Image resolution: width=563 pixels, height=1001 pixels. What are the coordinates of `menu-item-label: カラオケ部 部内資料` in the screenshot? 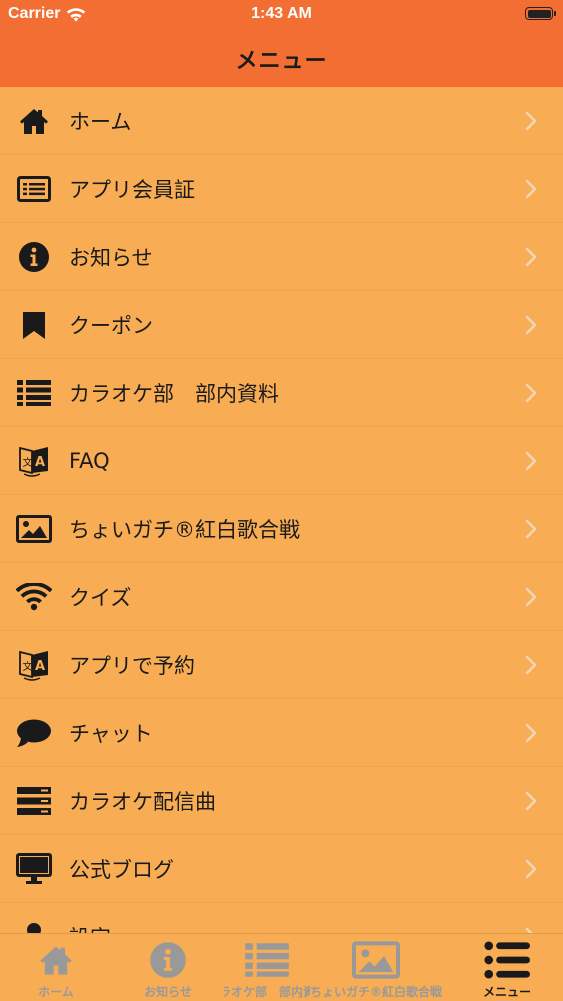 It's located at (174, 393).